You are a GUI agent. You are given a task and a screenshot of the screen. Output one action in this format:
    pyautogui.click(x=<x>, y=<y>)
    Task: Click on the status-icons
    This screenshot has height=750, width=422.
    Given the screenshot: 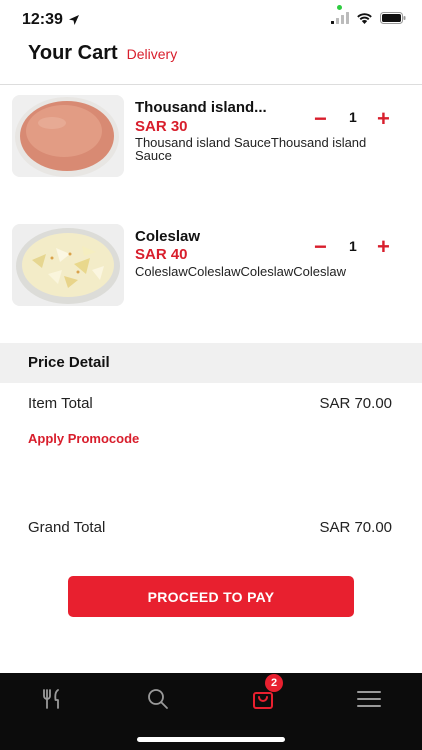 What is the action you would take?
    pyautogui.click(x=368, y=18)
    